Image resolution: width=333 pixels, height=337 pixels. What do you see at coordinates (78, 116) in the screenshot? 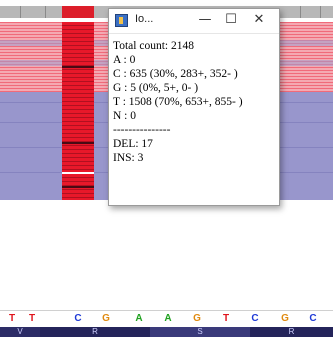
I see `mismatch-column` at bounding box center [78, 116].